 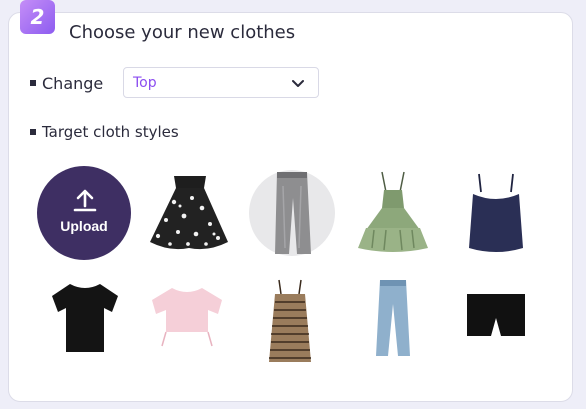 What do you see at coordinates (84, 226) in the screenshot?
I see `upload-label: Upload` at bounding box center [84, 226].